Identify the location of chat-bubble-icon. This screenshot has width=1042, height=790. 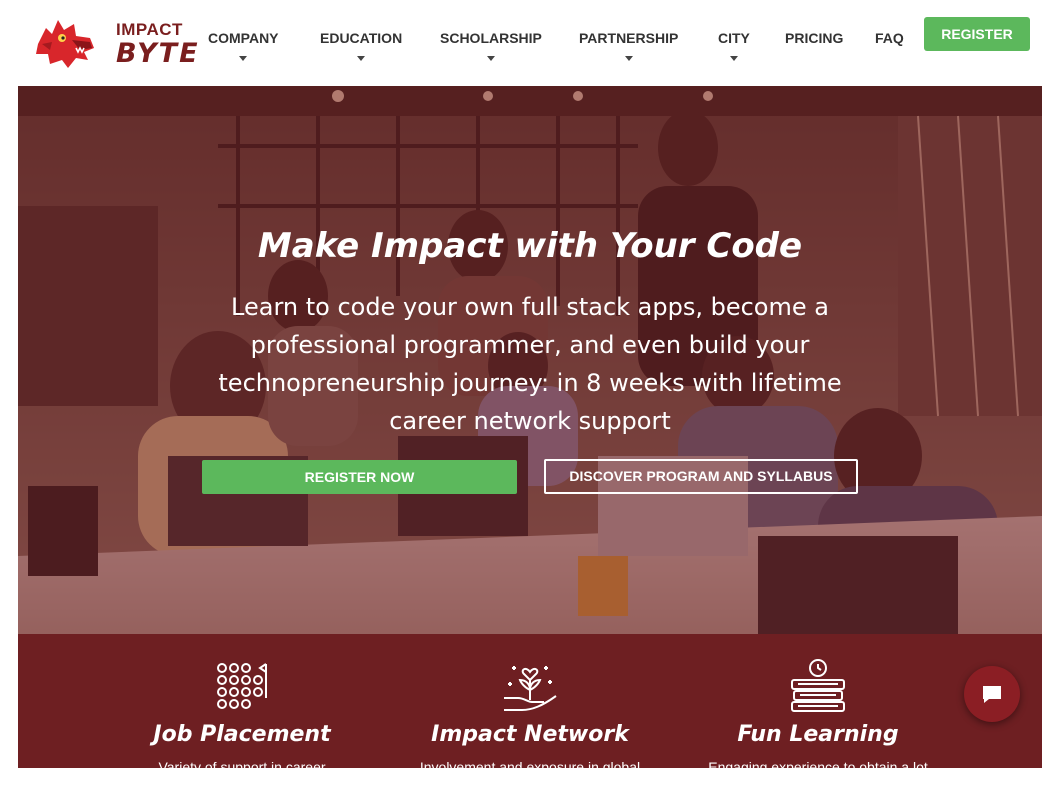
(992, 694).